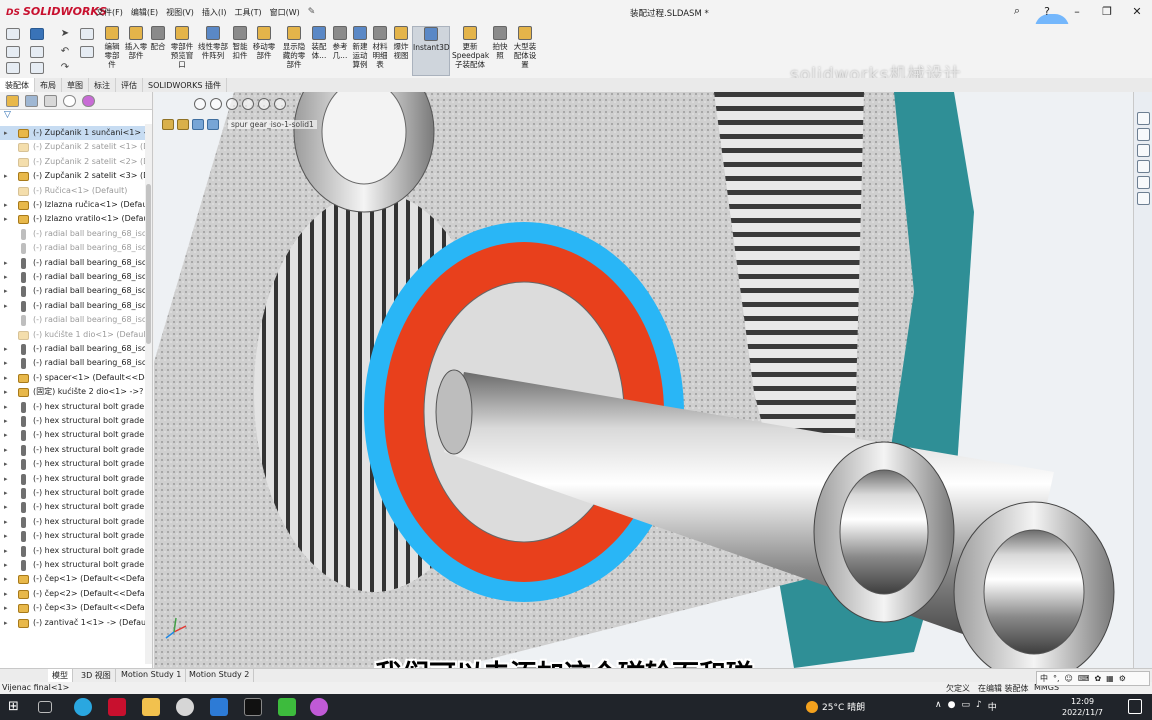 The image size is (1152, 720). Describe the element at coordinates (75, 85) in the screenshot. I see `tab-sketch: 草图` at that location.